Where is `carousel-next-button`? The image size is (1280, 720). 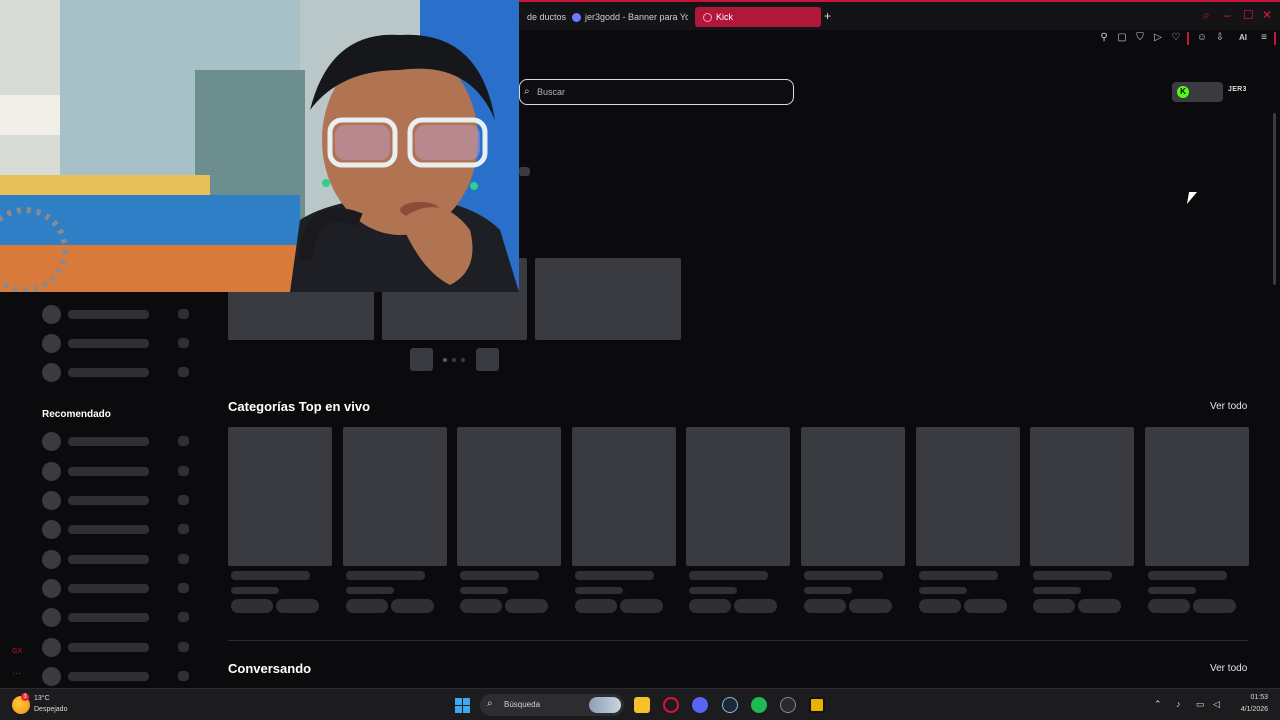 carousel-next-button is located at coordinates (487, 359).